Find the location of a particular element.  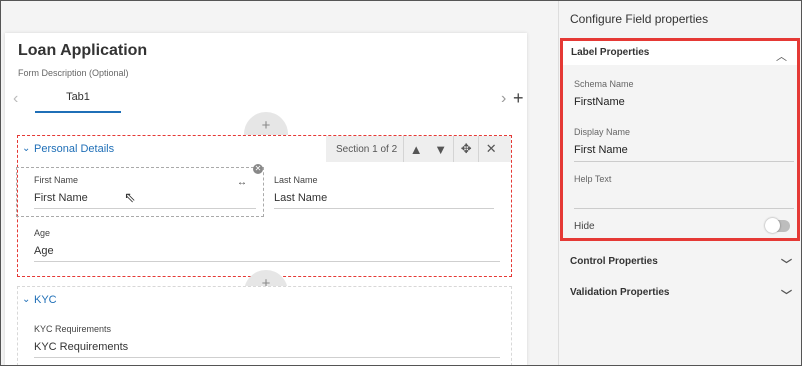

tab-scroll-left-icon: ‹ is located at coordinates (15, 99).